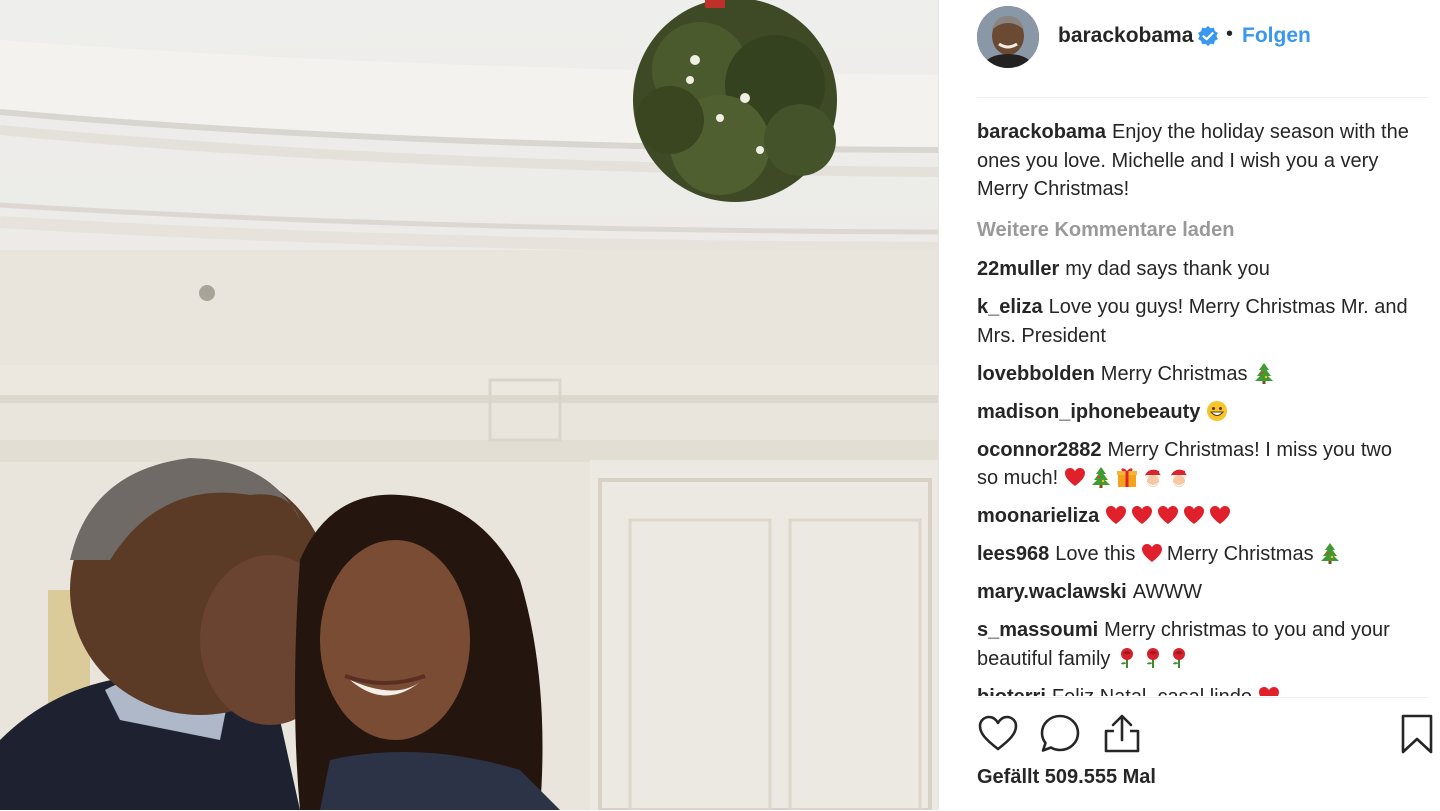 The width and height of the screenshot is (1440, 811). Describe the element at coordinates (1088, 412) in the screenshot. I see `comment-username: madison_iphonebeauty` at that location.